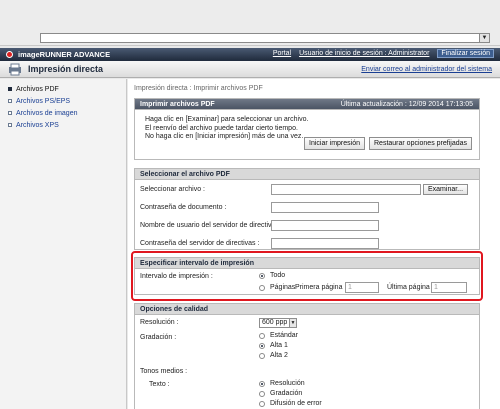 Image resolution: width=500 pixels, height=409 pixels. I want to click on halftone-label: Tonos medios :, so click(164, 371).